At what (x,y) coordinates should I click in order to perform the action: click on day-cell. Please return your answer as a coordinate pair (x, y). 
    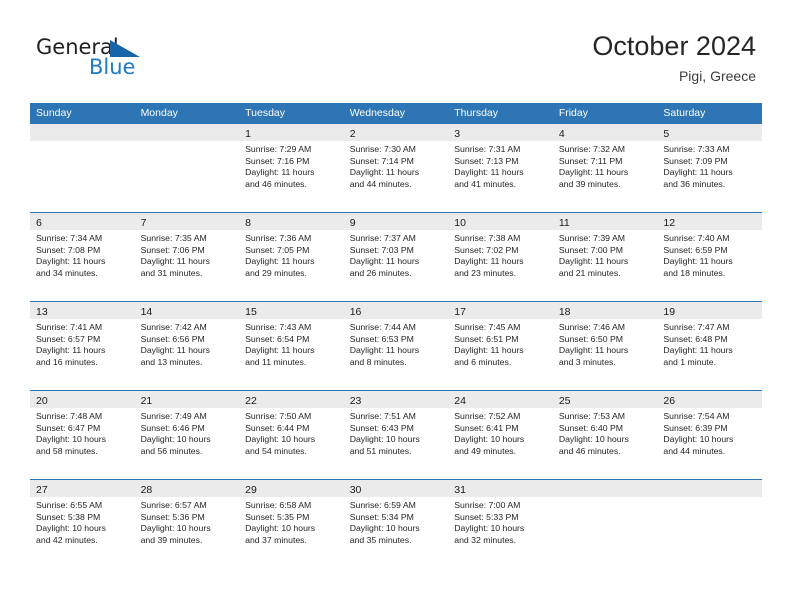
    Looking at the image, I should click on (82, 168).